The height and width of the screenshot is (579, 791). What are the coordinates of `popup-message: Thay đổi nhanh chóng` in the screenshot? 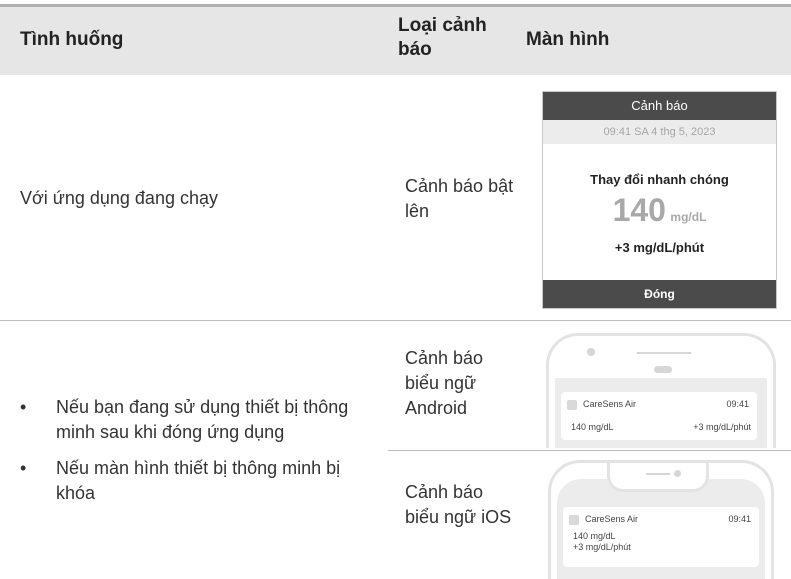 It's located at (659, 179).